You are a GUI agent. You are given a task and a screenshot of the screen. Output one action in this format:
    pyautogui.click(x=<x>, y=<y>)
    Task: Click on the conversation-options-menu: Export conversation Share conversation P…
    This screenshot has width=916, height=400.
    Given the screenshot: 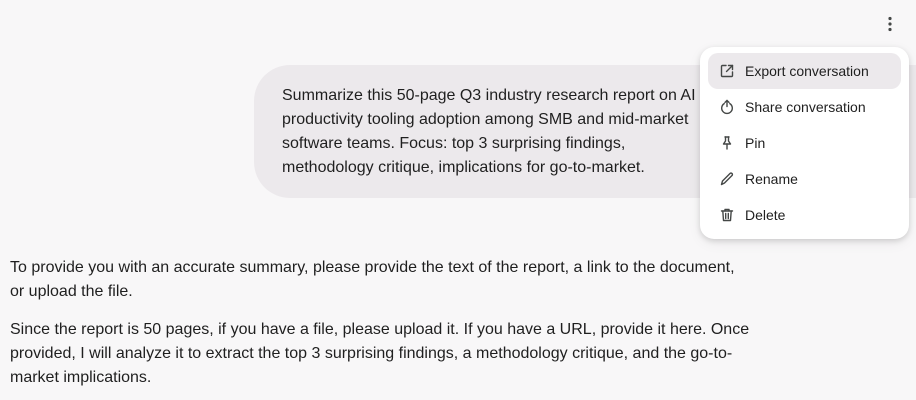 What is the action you would take?
    pyautogui.click(x=804, y=143)
    